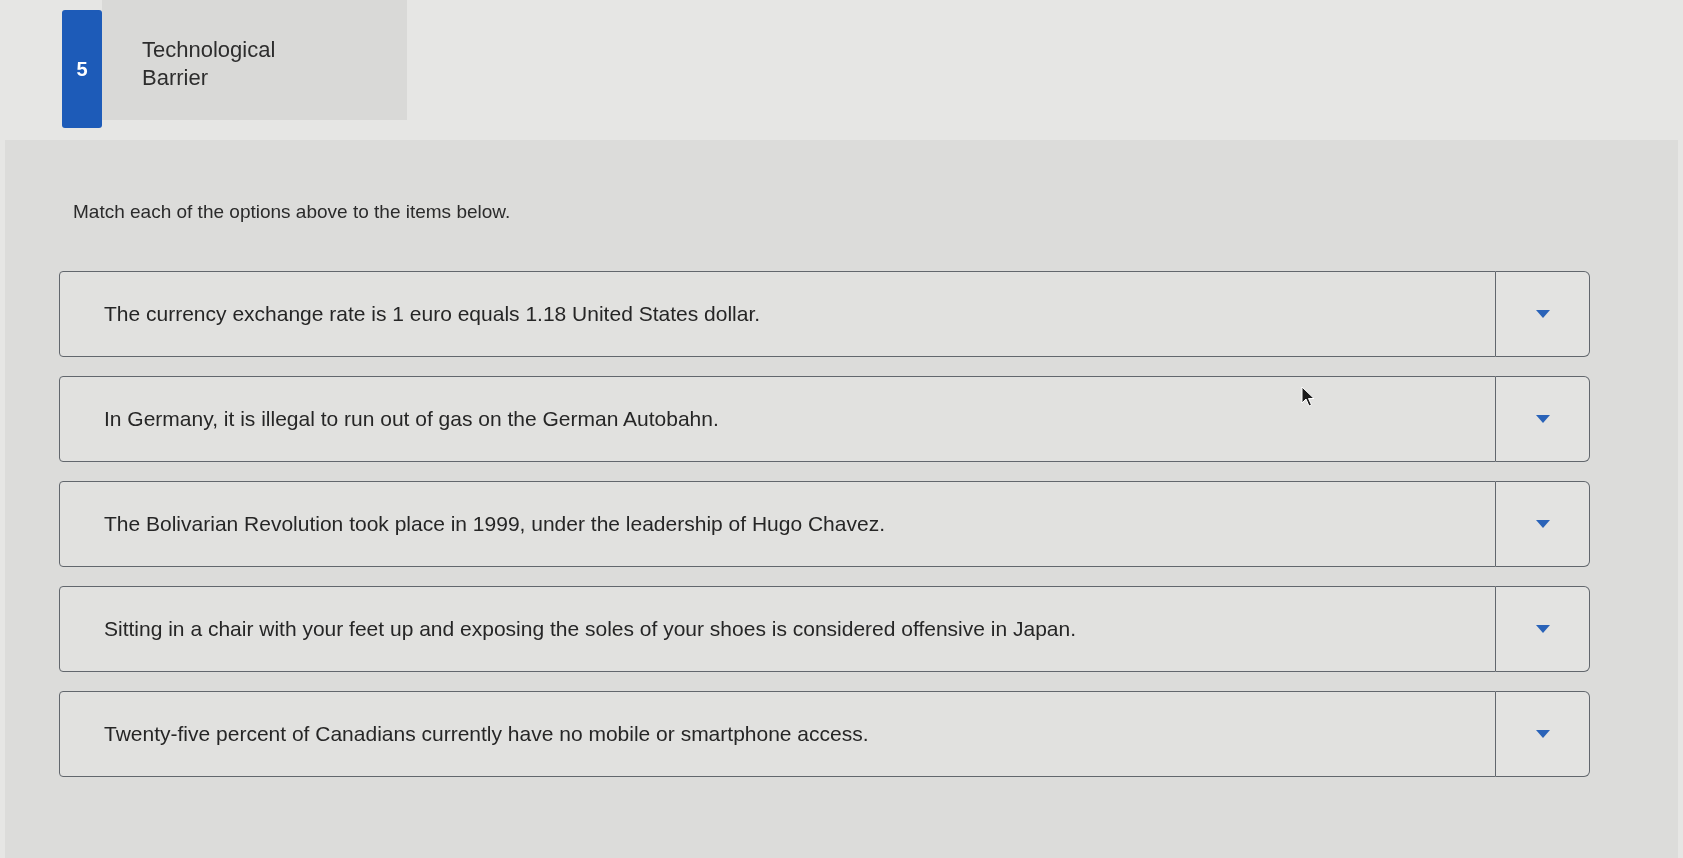  I want to click on question-number-badge: 5, so click(82, 69).